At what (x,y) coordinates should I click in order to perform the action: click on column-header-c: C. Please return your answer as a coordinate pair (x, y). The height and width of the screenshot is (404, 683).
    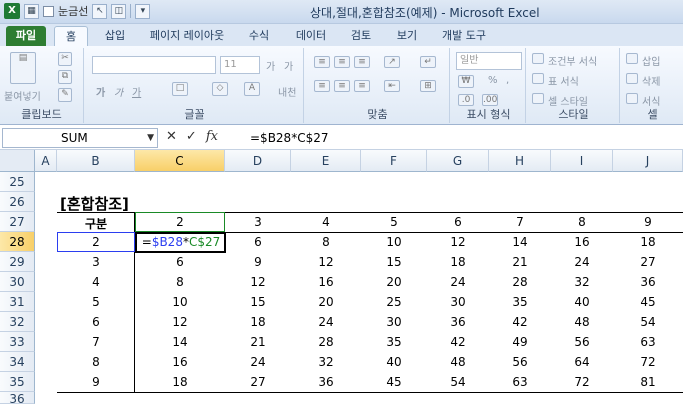
    Looking at the image, I should click on (180, 161).